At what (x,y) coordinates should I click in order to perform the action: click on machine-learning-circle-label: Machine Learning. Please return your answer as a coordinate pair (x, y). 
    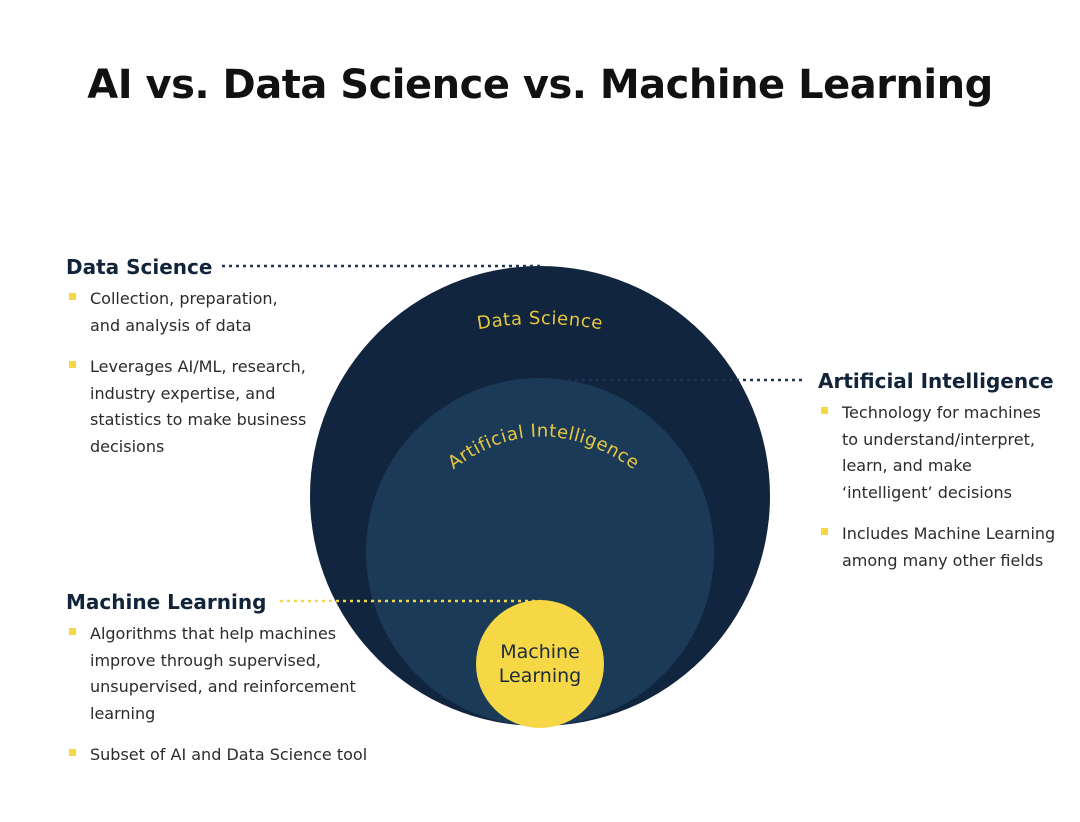
    Looking at the image, I should click on (540, 664).